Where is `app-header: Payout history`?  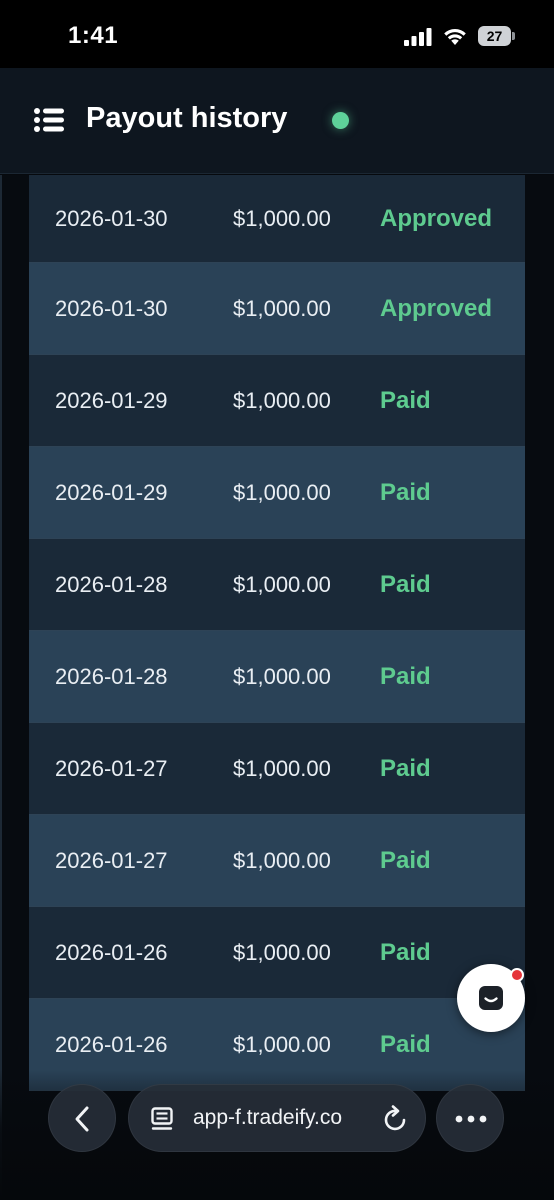 app-header: Payout history is located at coordinates (277, 121).